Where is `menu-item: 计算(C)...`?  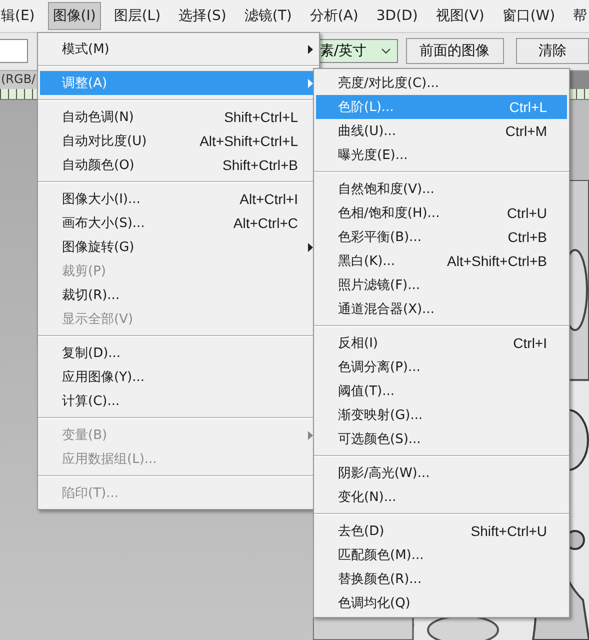
menu-item: 计算(C)... is located at coordinates (178, 401).